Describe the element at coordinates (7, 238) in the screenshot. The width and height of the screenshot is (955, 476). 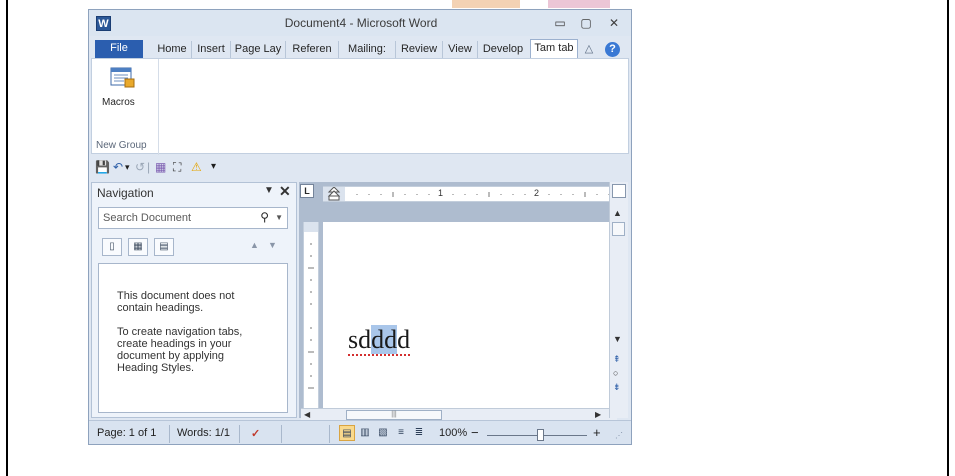
I see `screen-border-left` at that location.